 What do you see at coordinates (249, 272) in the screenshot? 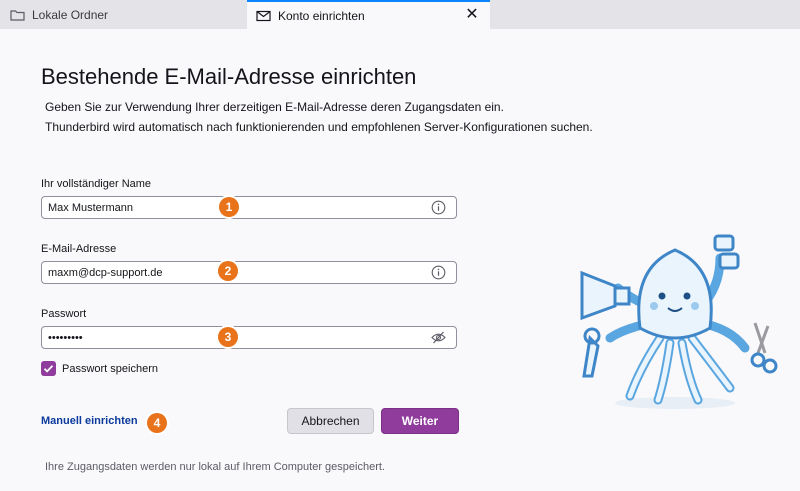
I see `email-field-wrapper` at bounding box center [249, 272].